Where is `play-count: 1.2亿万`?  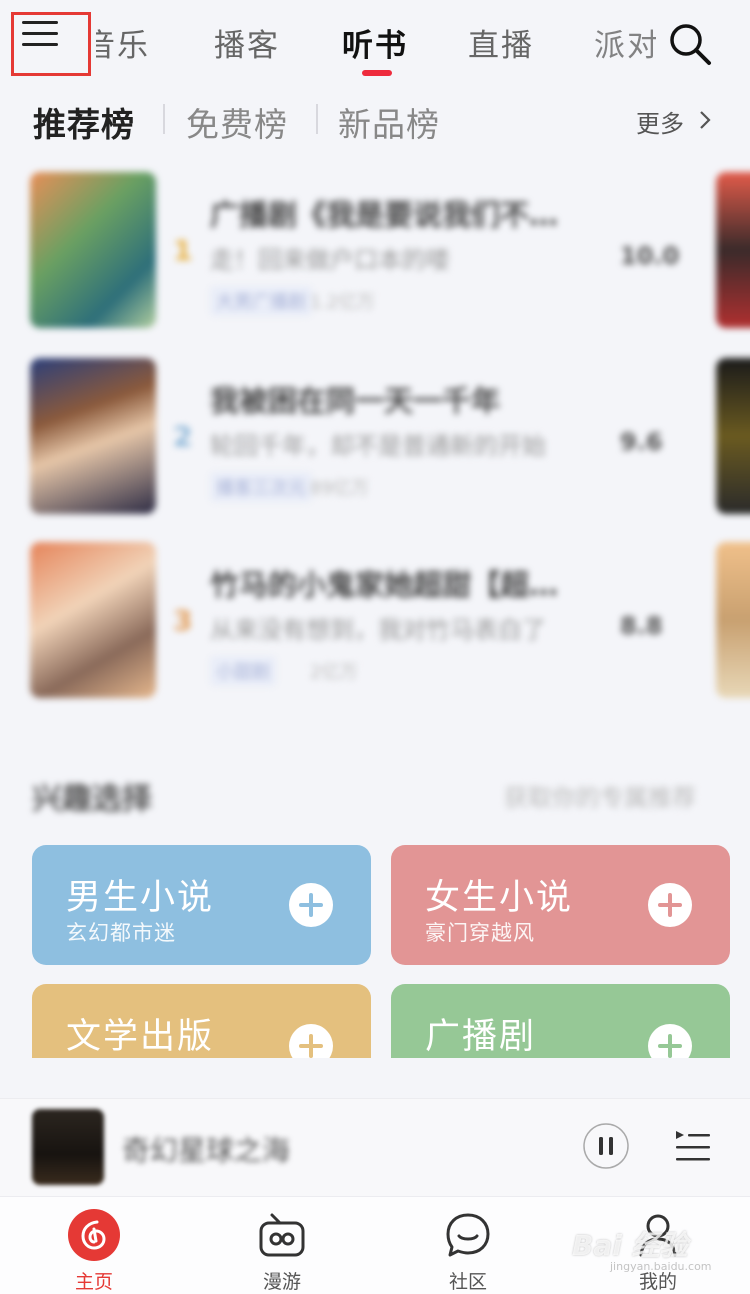 play-count: 1.2亿万 is located at coordinates (342, 302).